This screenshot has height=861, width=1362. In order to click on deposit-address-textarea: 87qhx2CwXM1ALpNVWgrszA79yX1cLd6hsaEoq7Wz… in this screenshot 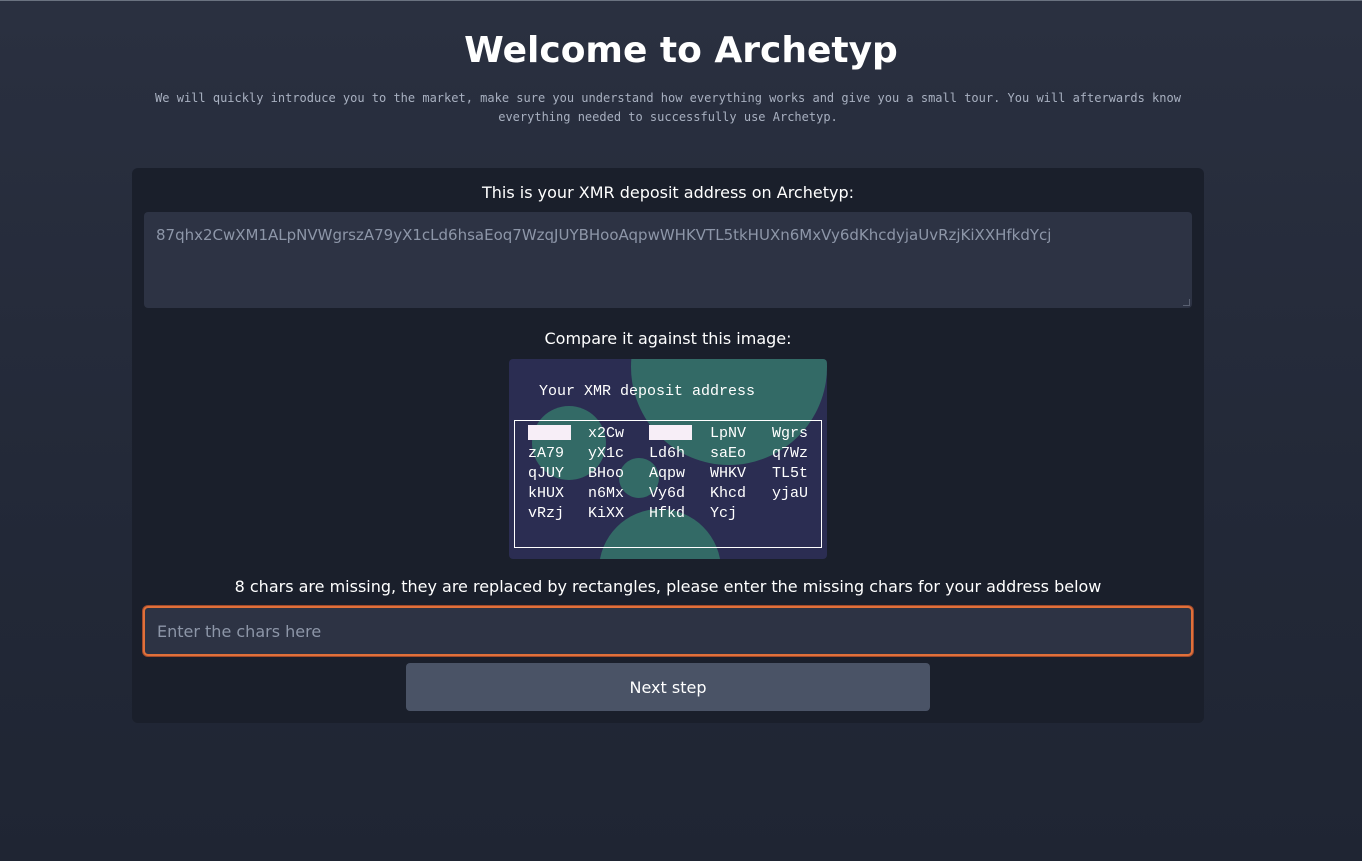, I will do `click(668, 260)`.